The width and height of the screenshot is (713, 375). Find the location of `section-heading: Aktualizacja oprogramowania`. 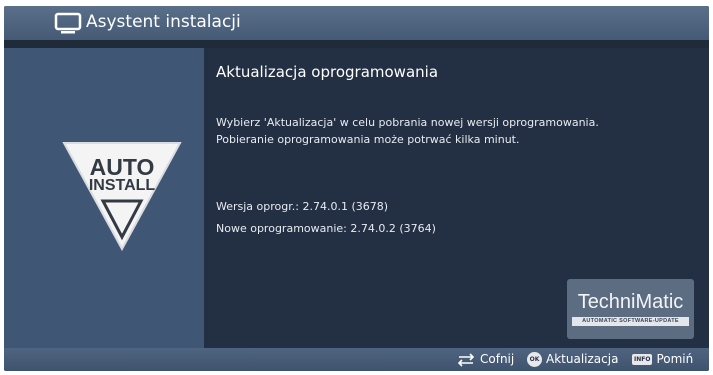

section-heading: Aktualizacja oprogramowania is located at coordinates (327, 72).